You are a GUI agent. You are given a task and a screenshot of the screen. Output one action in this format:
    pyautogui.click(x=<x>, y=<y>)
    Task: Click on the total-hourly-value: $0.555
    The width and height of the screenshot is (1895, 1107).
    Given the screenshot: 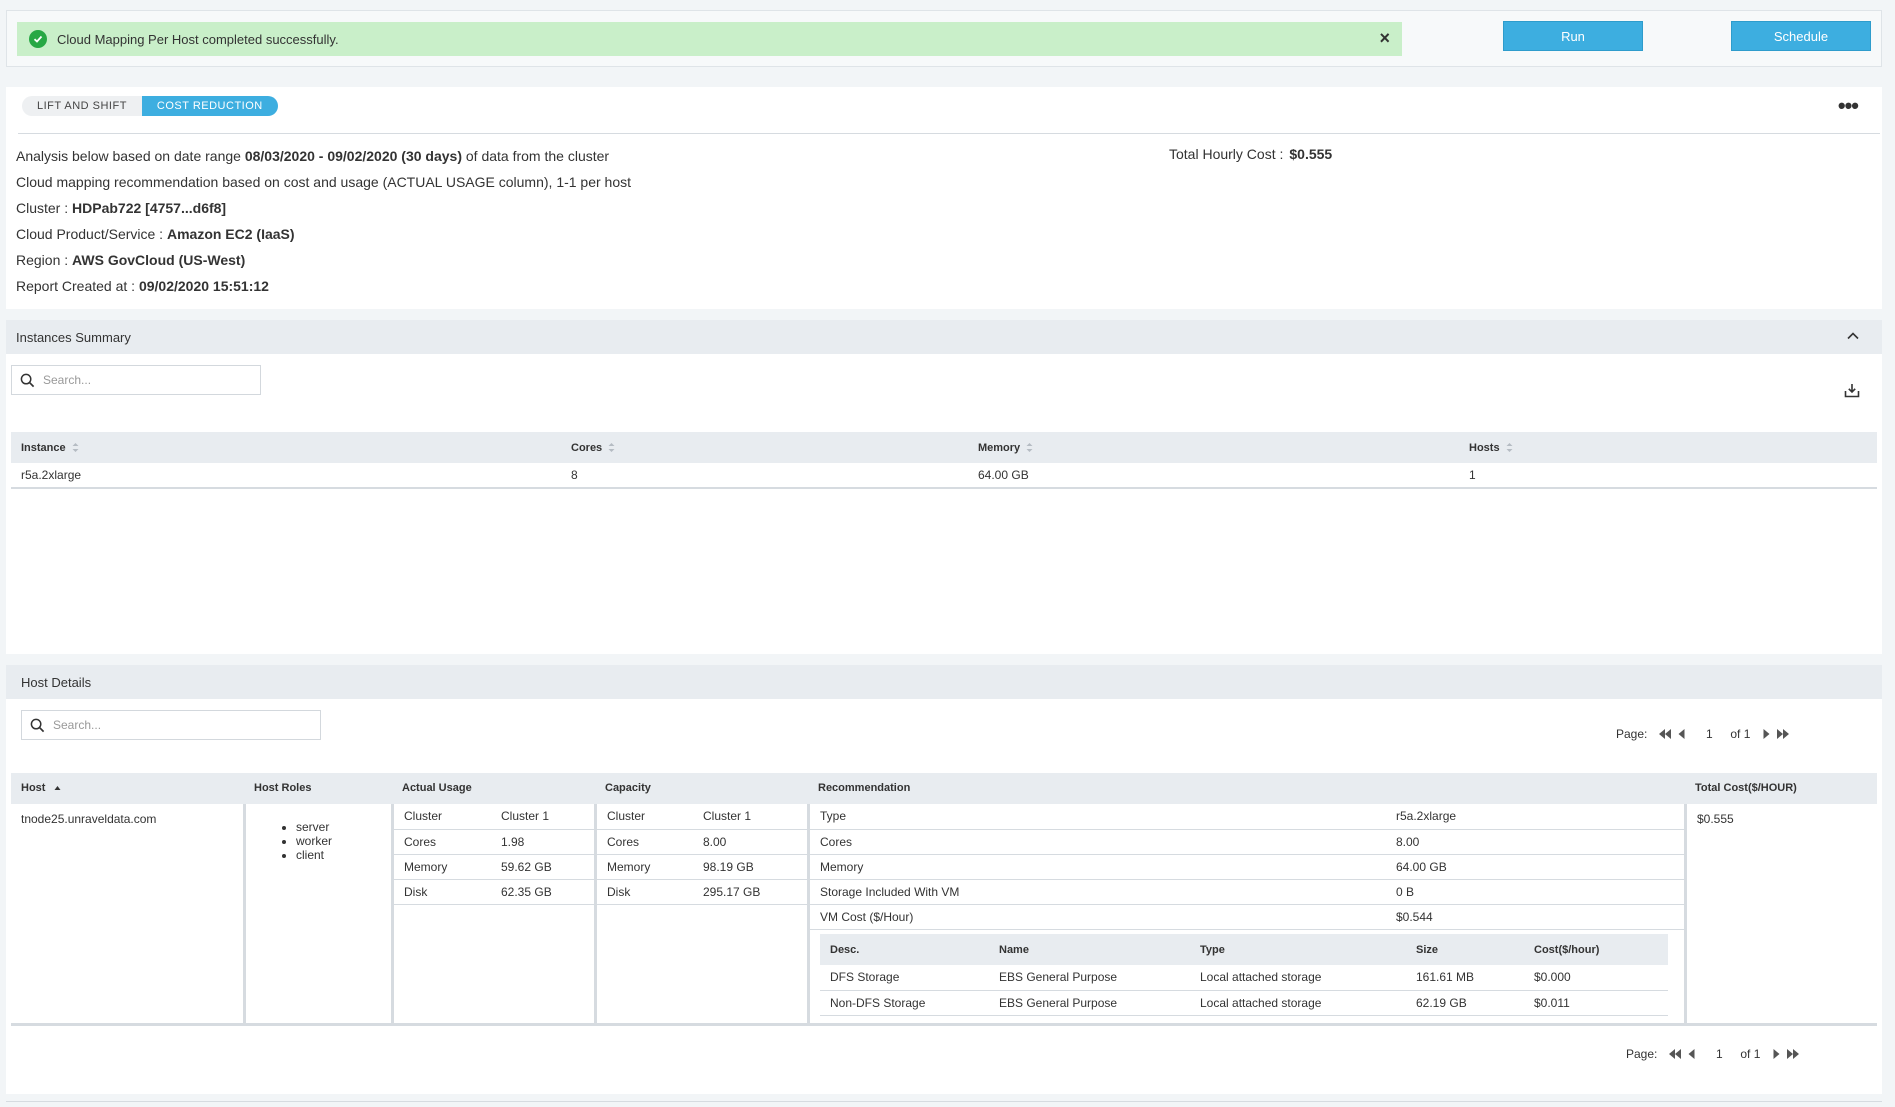 What is the action you would take?
    pyautogui.click(x=1311, y=154)
    